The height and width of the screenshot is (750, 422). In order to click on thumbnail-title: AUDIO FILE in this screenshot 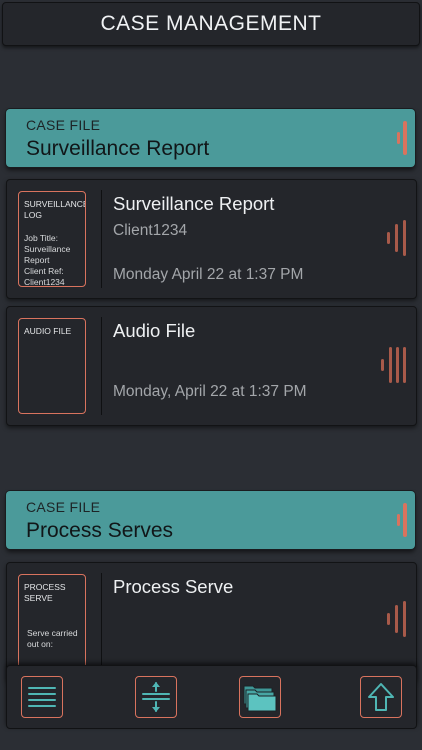, I will do `click(48, 331)`.